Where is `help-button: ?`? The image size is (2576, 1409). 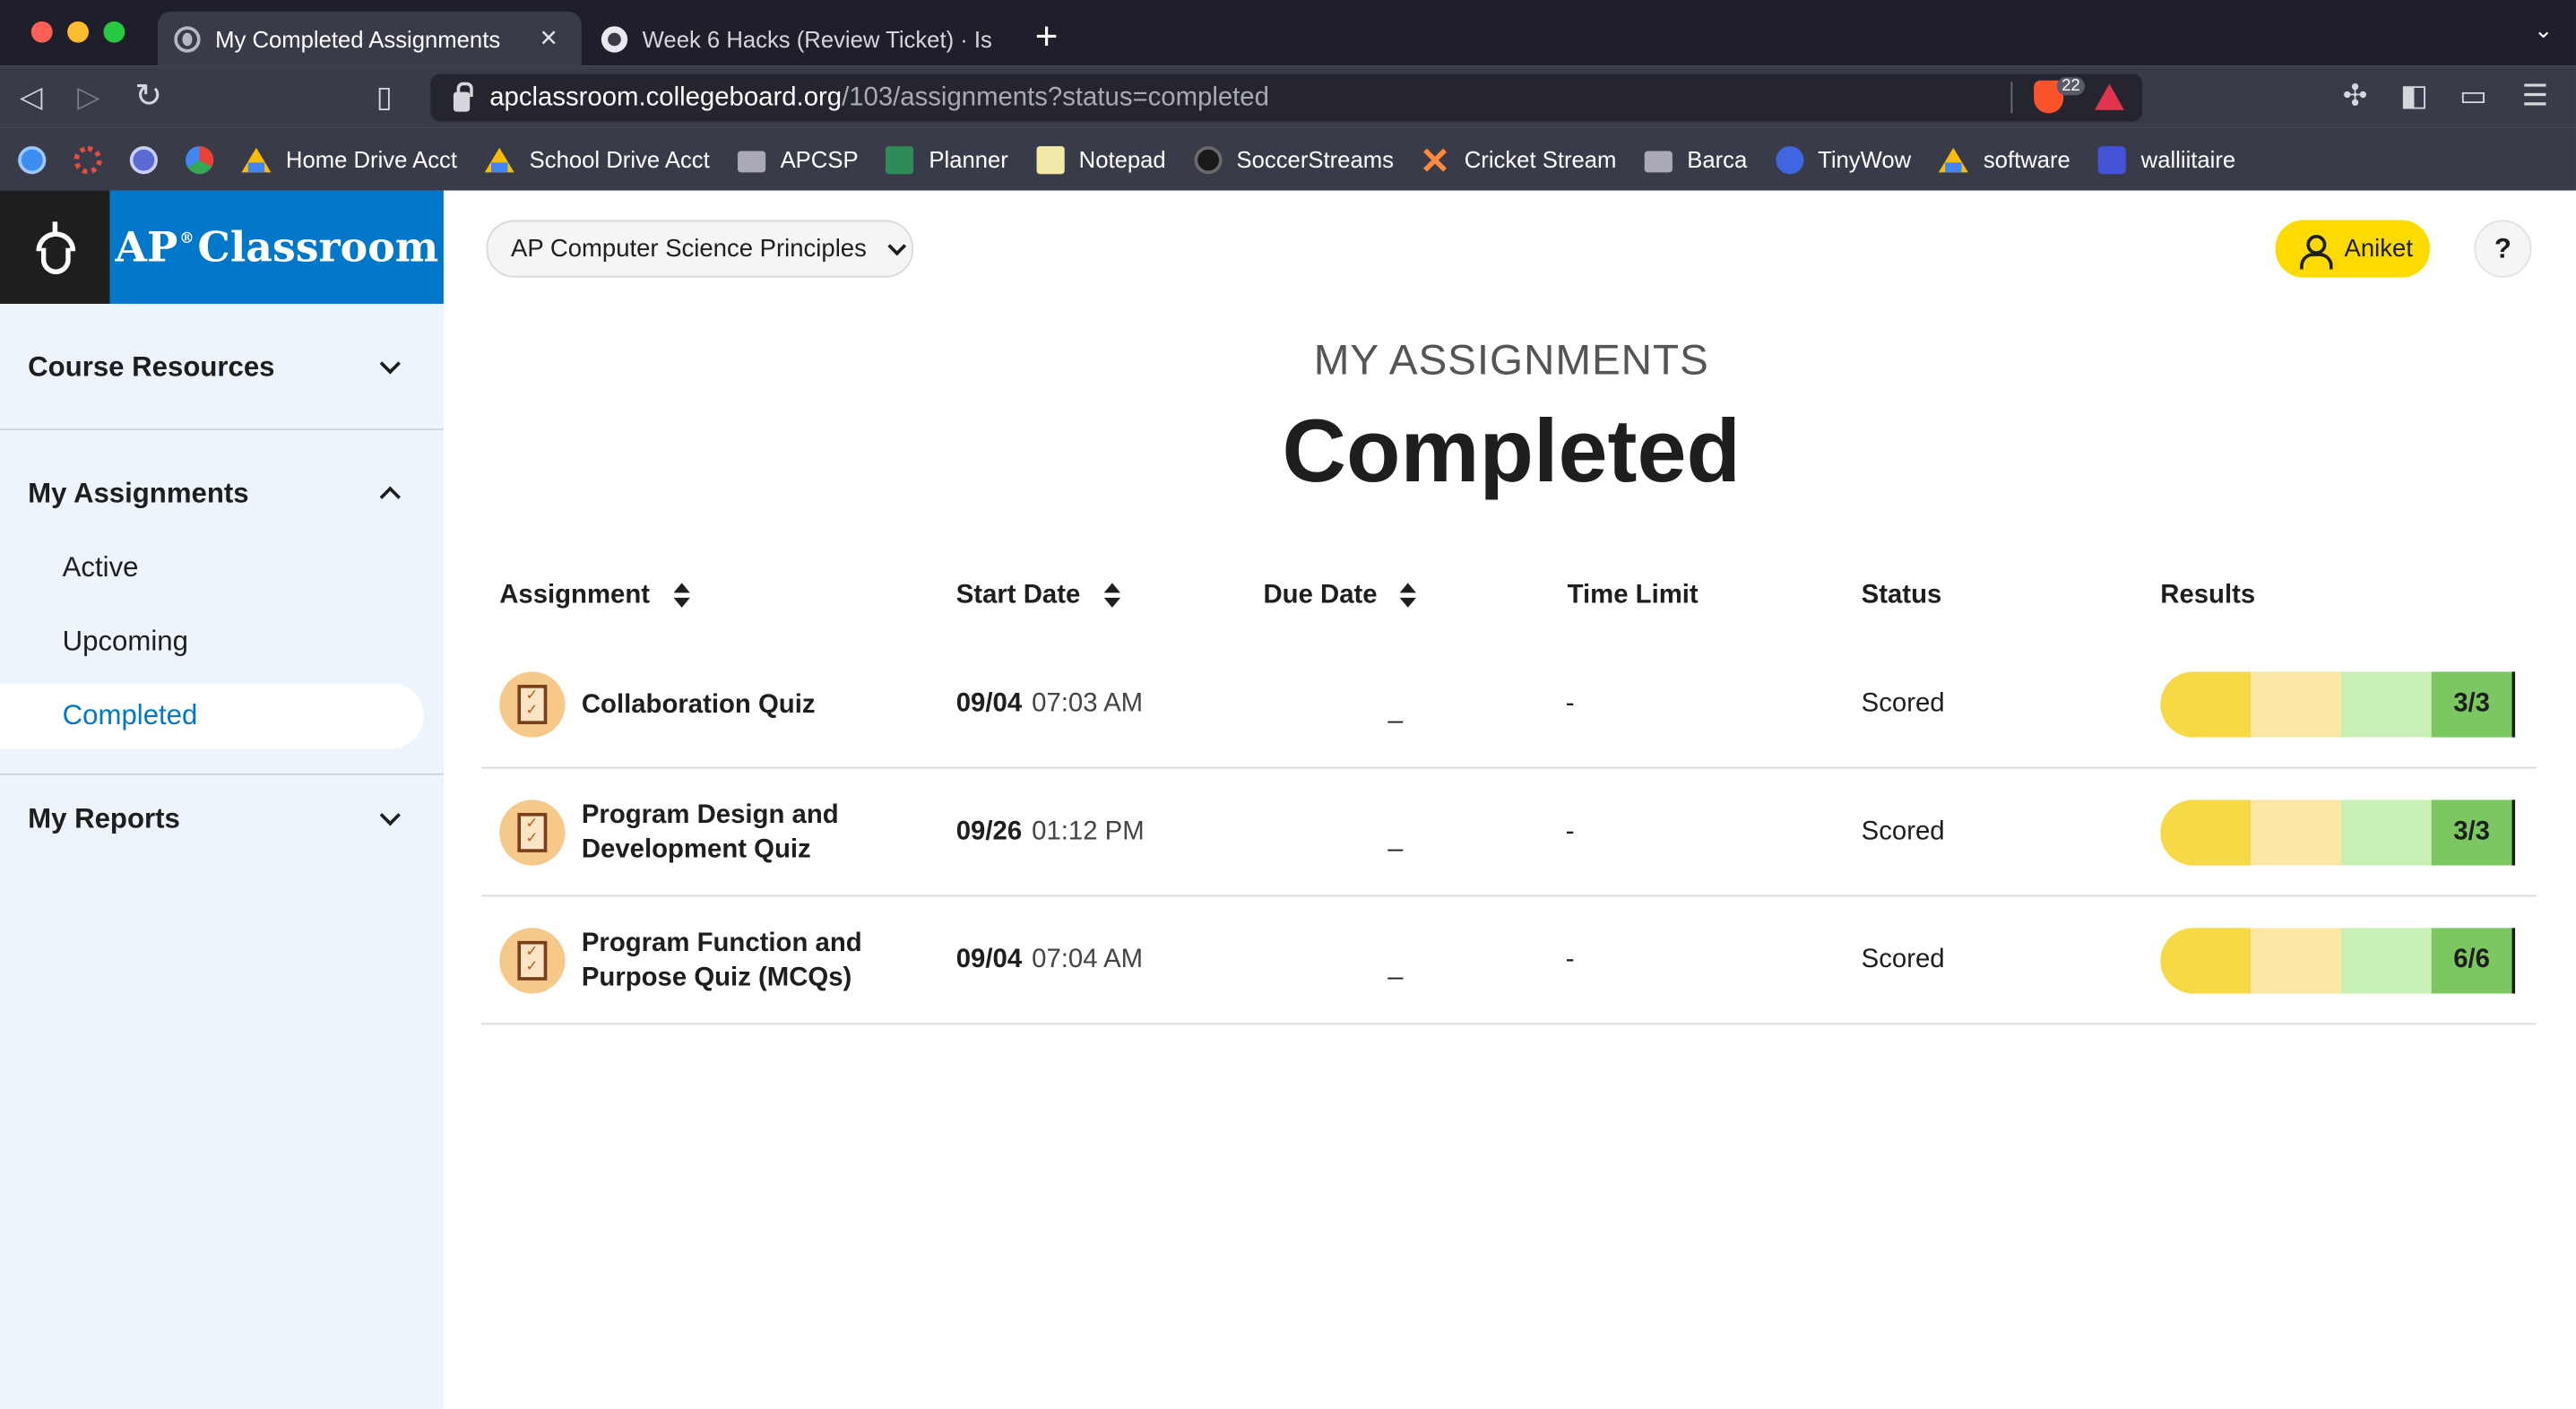
help-button: ? is located at coordinates (2503, 249).